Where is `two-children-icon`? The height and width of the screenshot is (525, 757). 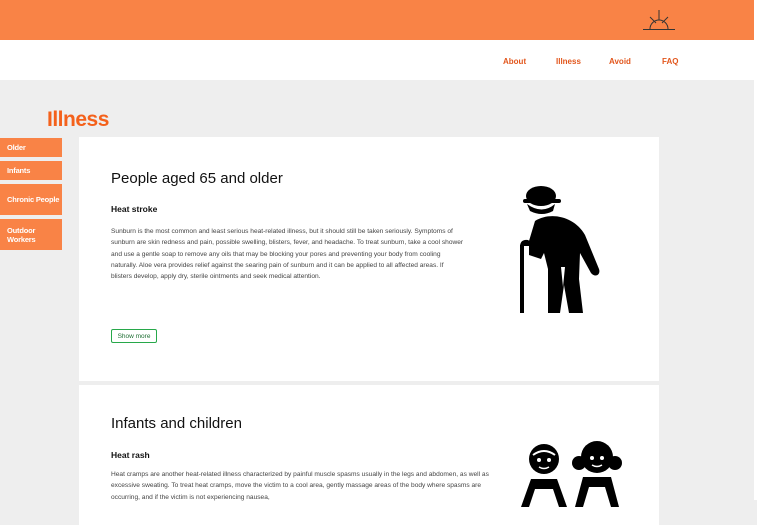 two-children-icon is located at coordinates (571, 474).